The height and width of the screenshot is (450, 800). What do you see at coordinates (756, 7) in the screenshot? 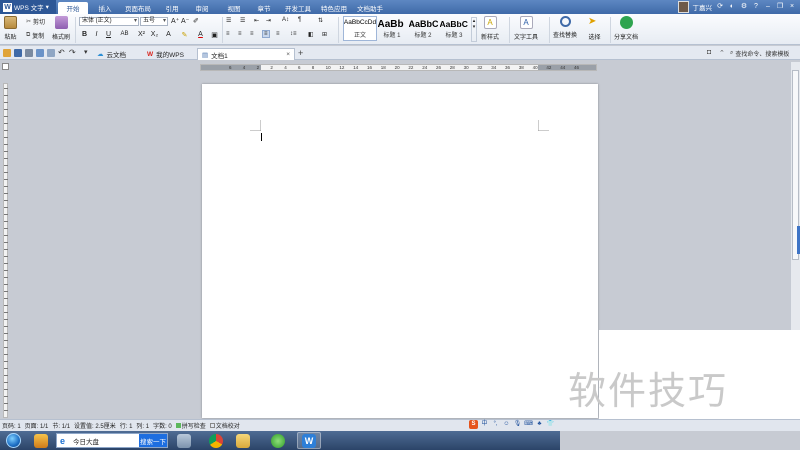
I see `help-icon: ?` at bounding box center [756, 7].